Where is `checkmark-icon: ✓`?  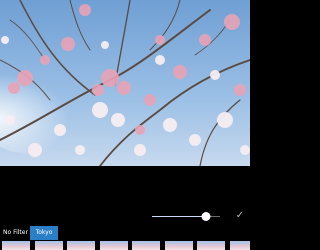 checkmark-icon: ✓ is located at coordinates (240, 216).